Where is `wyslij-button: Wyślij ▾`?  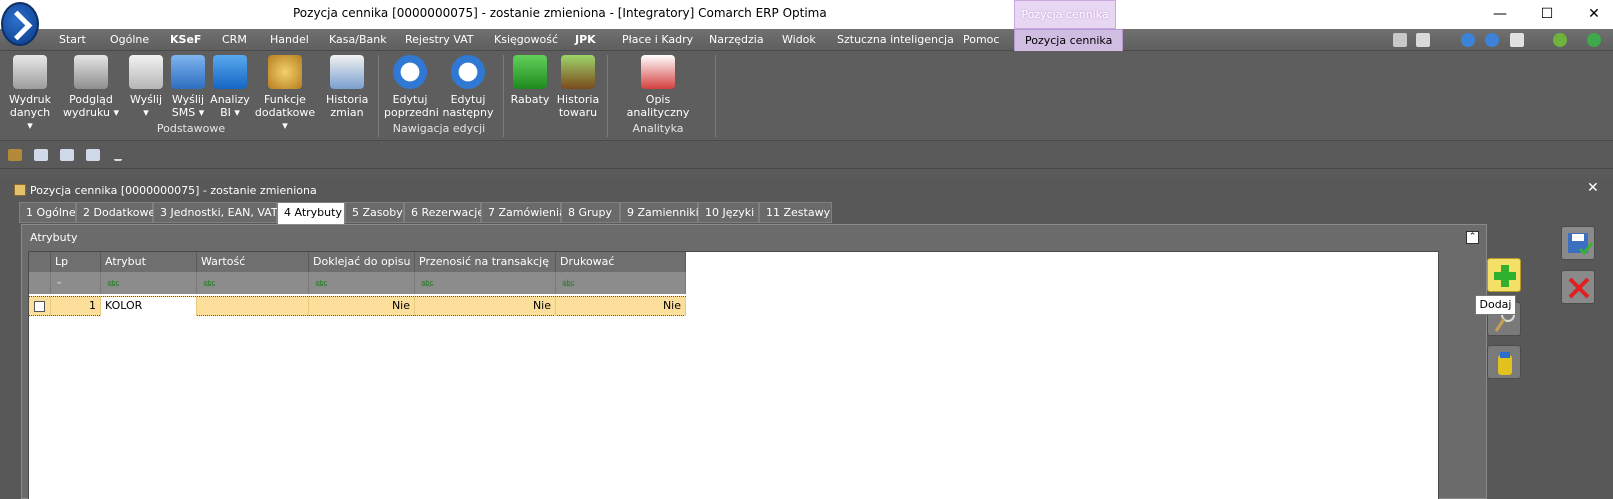
wyslij-button: Wyślij ▾ is located at coordinates (146, 87).